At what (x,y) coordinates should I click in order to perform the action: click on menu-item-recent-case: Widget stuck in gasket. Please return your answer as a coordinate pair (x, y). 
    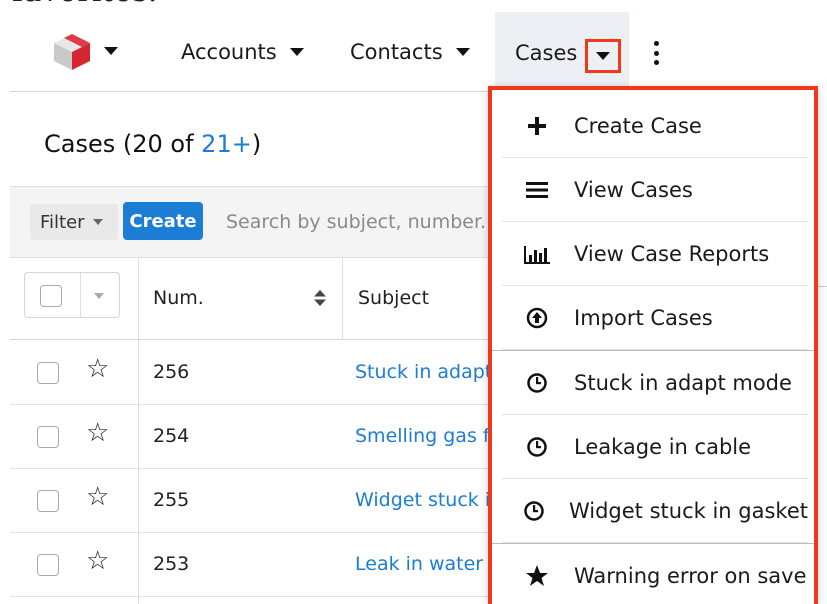
    Looking at the image, I should click on (655, 511).